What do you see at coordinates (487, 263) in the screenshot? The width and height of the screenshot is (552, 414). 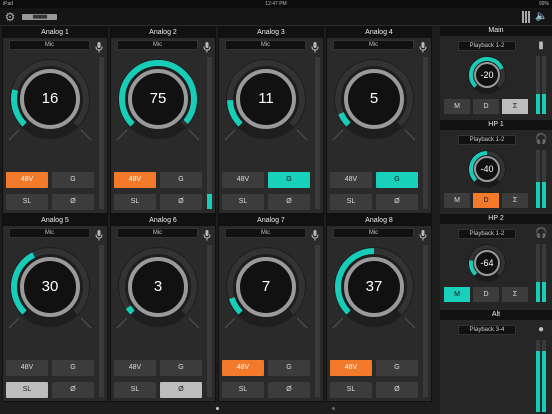 I see `output-level-knob: -64` at bounding box center [487, 263].